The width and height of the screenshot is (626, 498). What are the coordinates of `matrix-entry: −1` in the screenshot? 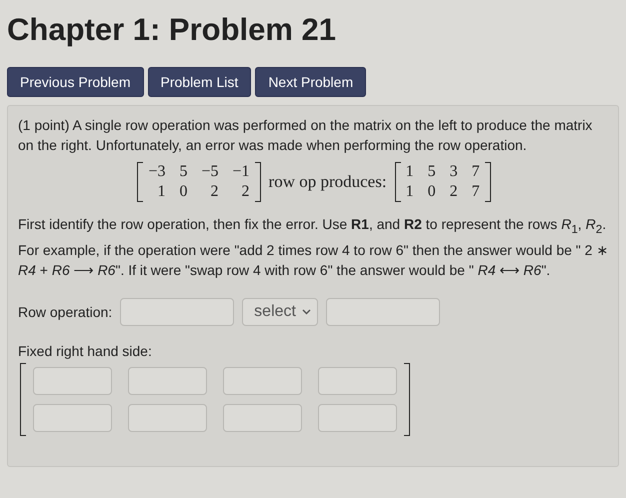 It's located at (241, 172).